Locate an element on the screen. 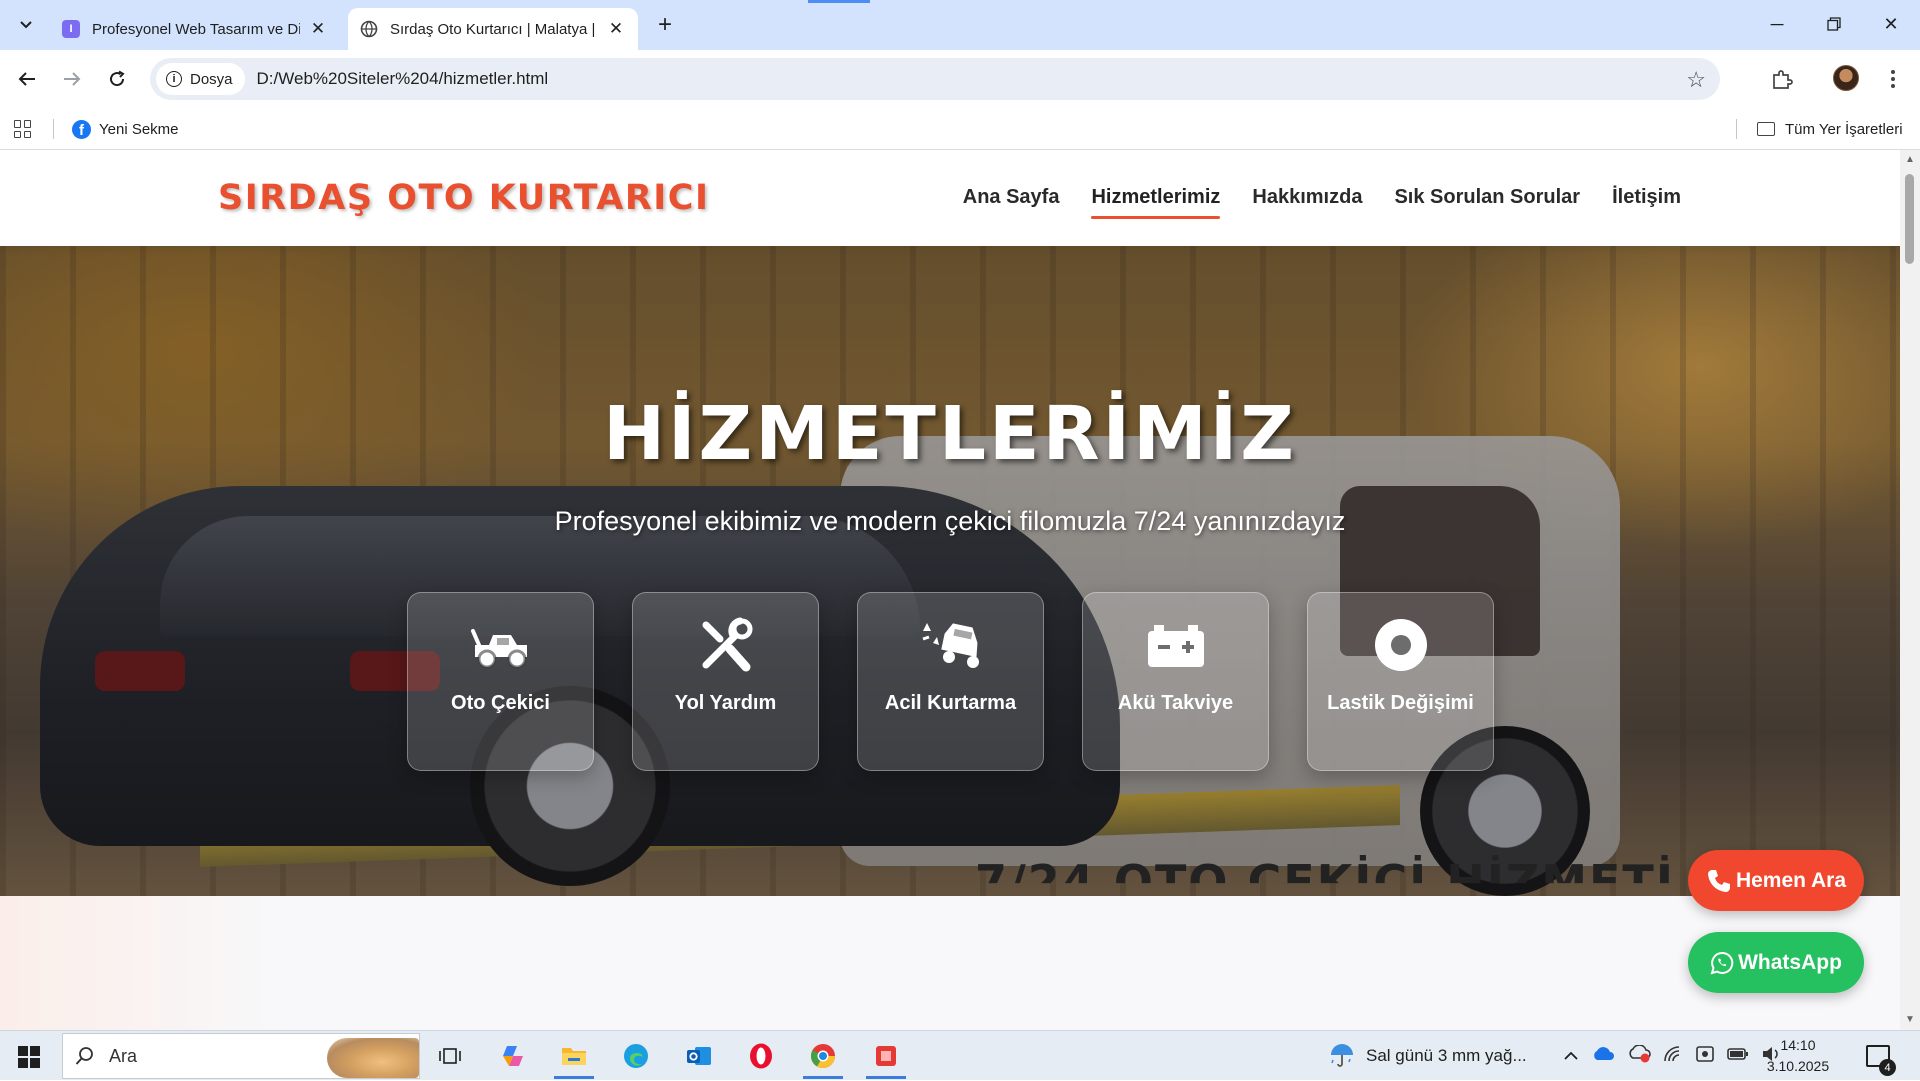  page-scrollbar: ▲ ▼ is located at coordinates (1910, 590).